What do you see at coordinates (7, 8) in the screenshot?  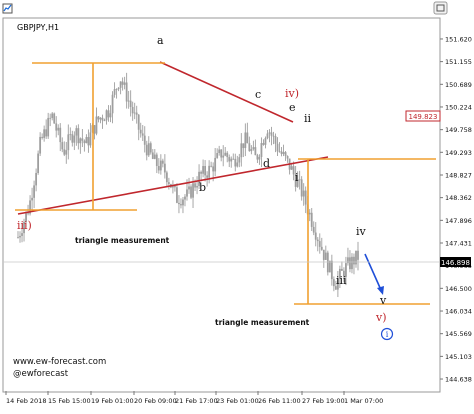 I see `chart-window-icon` at bounding box center [7, 8].